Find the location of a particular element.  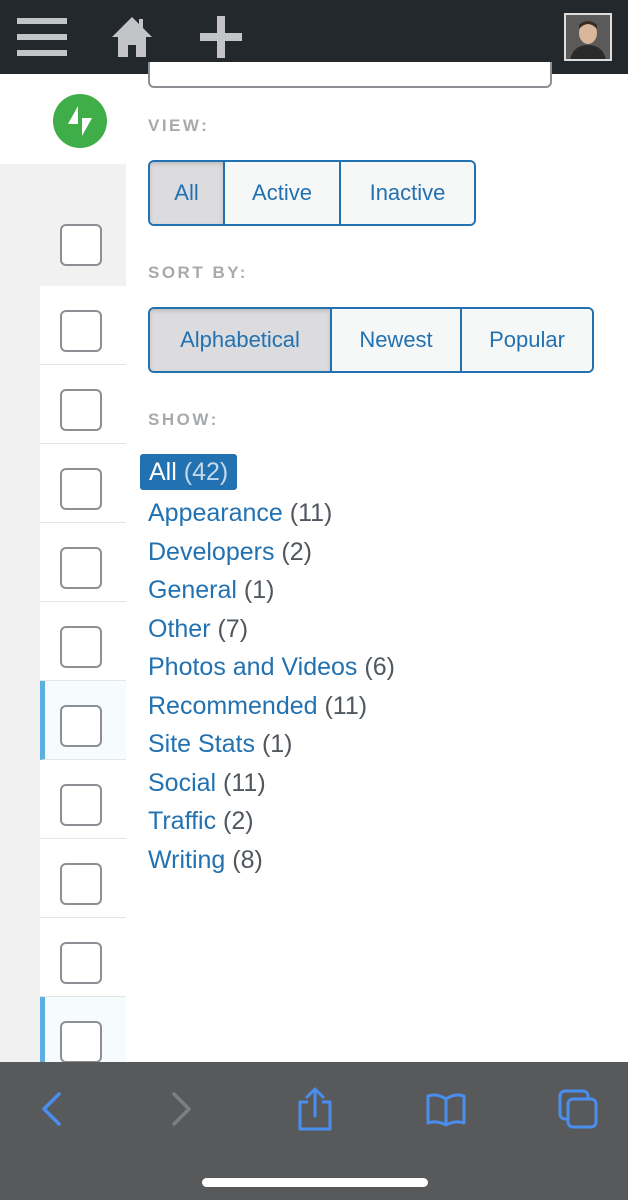

plugin-rows is located at coordinates (83, 681).